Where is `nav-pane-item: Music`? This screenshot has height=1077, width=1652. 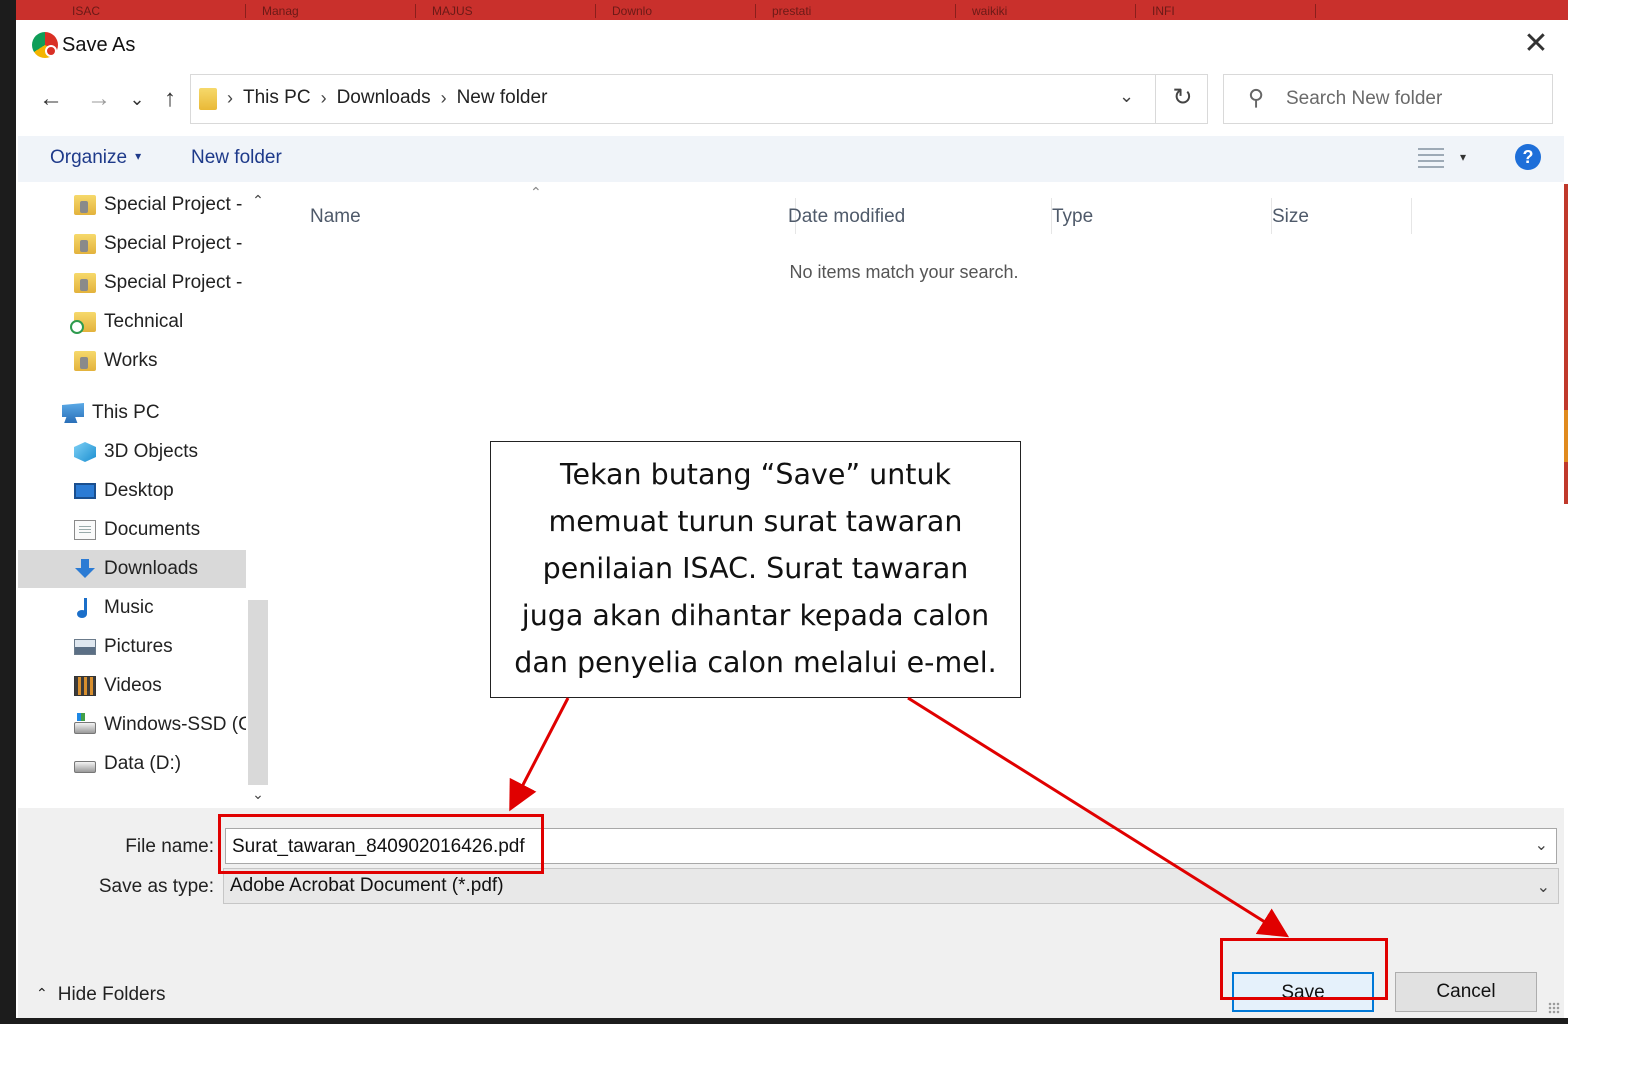 nav-pane-item: Music is located at coordinates (132, 608).